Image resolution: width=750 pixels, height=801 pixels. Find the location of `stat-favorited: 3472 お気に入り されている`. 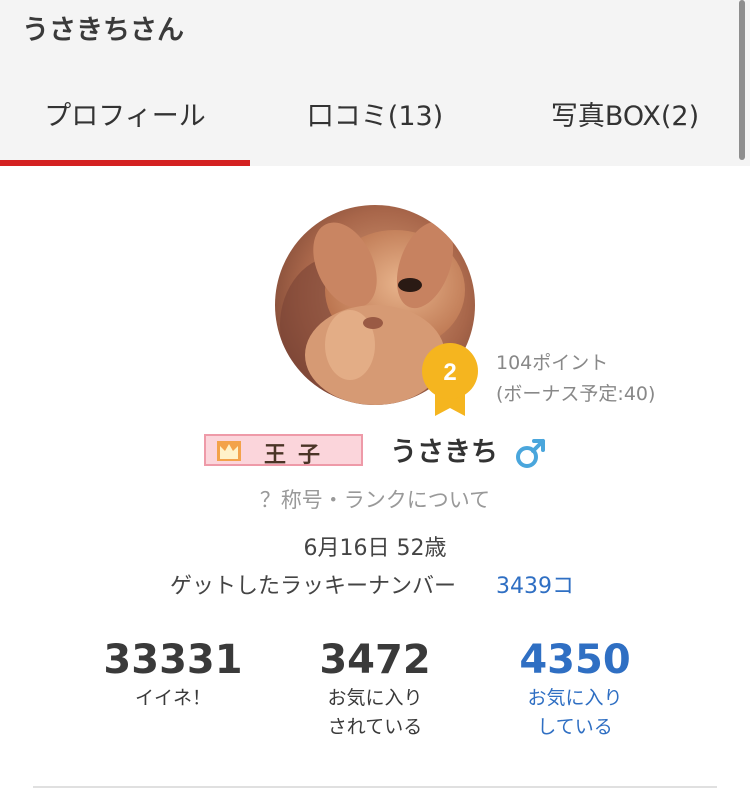

stat-favorited: 3472 お気に入り されている is located at coordinates (375, 689).